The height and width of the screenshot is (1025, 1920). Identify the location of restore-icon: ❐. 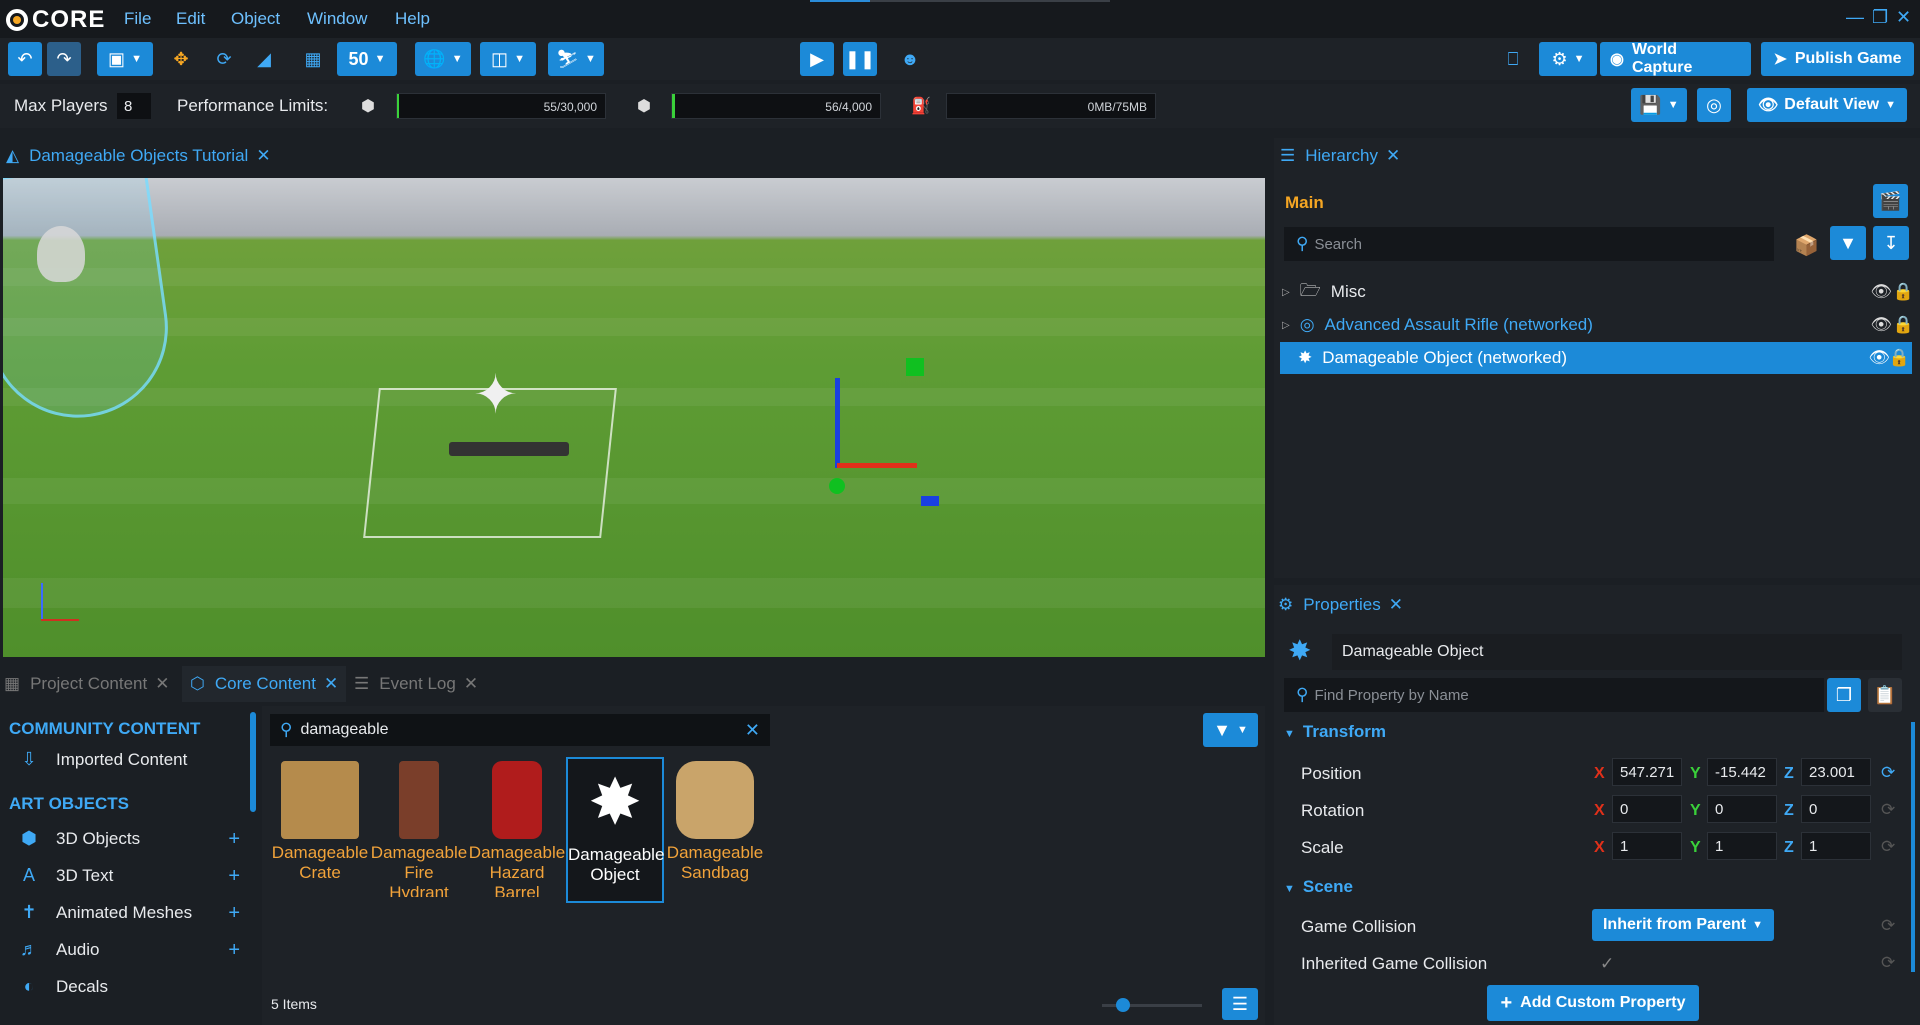
(1880, 17).